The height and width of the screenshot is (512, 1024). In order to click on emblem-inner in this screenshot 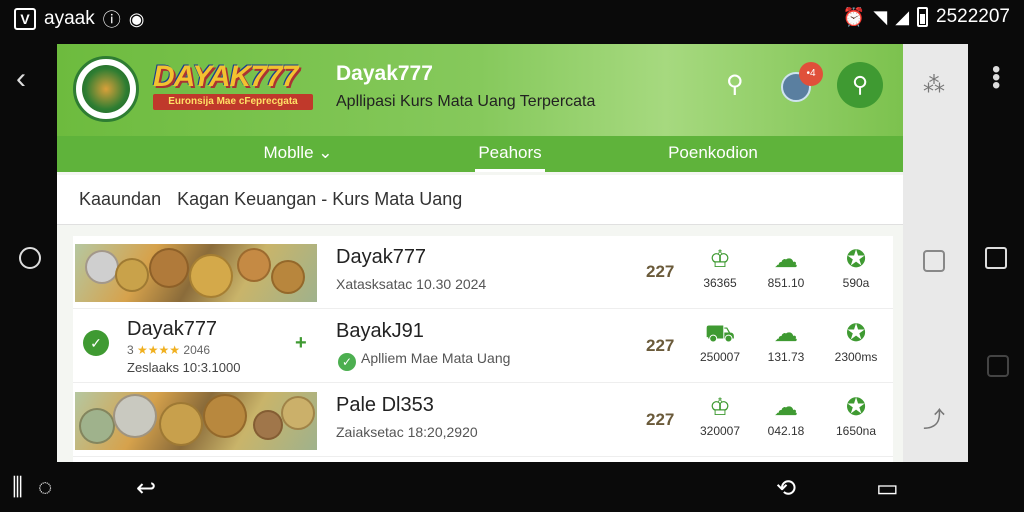, I will do `click(106, 89)`.